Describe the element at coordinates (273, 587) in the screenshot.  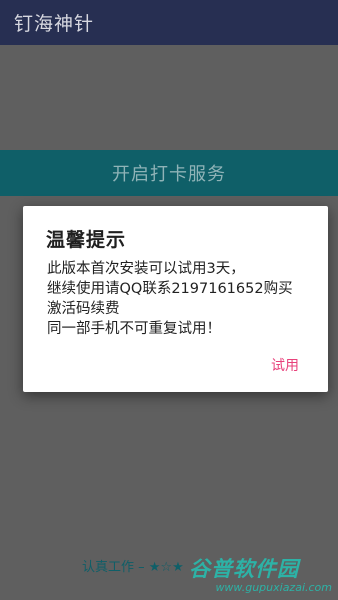
I see `watermark-url: www.gupuxiazai.com` at that location.